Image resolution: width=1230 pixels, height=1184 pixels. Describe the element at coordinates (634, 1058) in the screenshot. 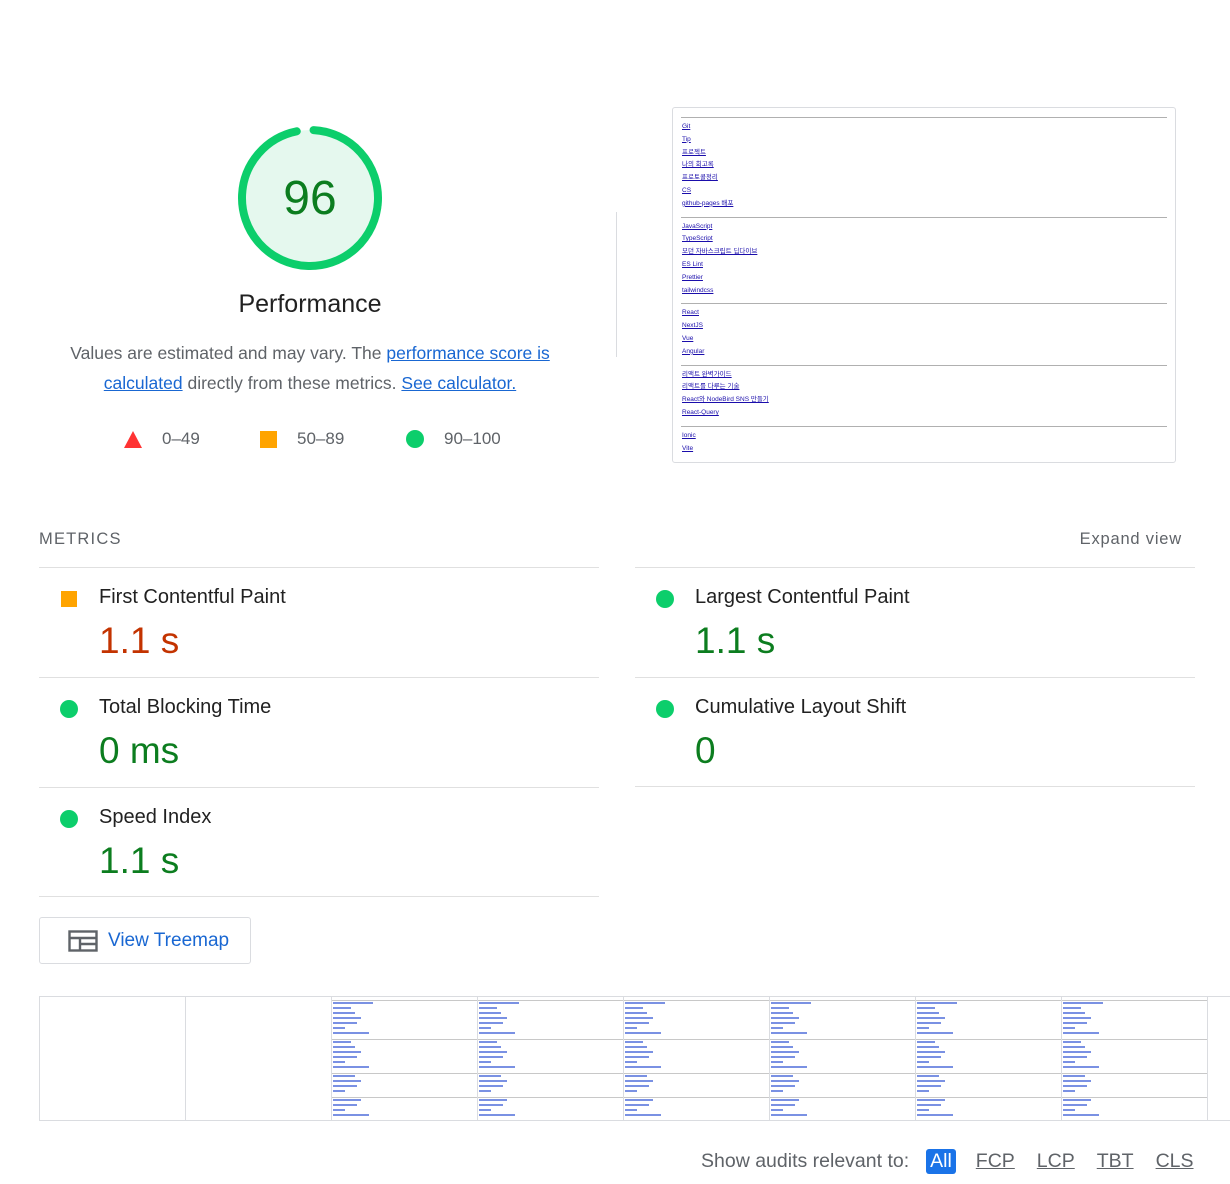

I see `filmstrip` at that location.